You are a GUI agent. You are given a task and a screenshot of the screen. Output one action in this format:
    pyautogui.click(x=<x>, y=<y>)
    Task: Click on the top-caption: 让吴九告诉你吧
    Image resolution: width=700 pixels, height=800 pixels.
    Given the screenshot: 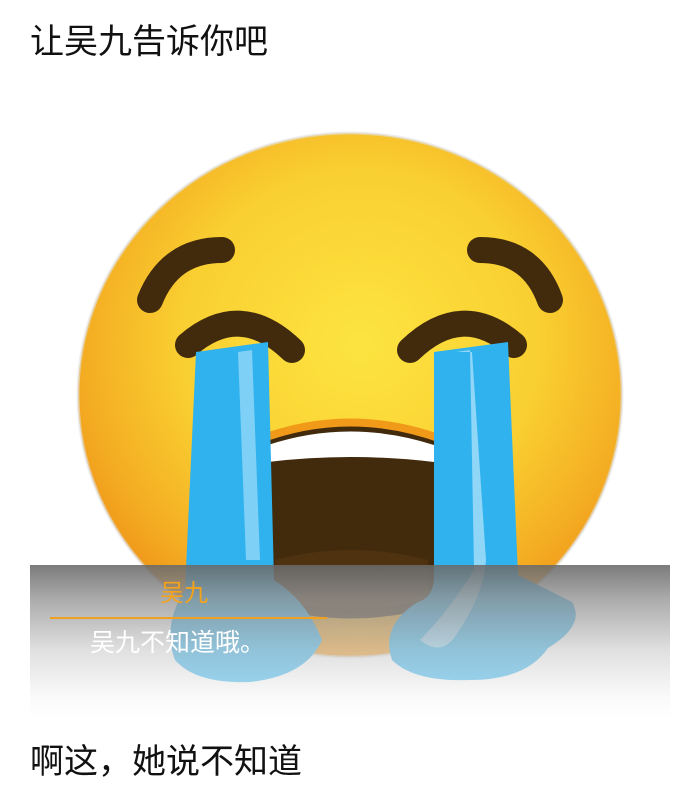 What is the action you would take?
    pyautogui.click(x=149, y=42)
    